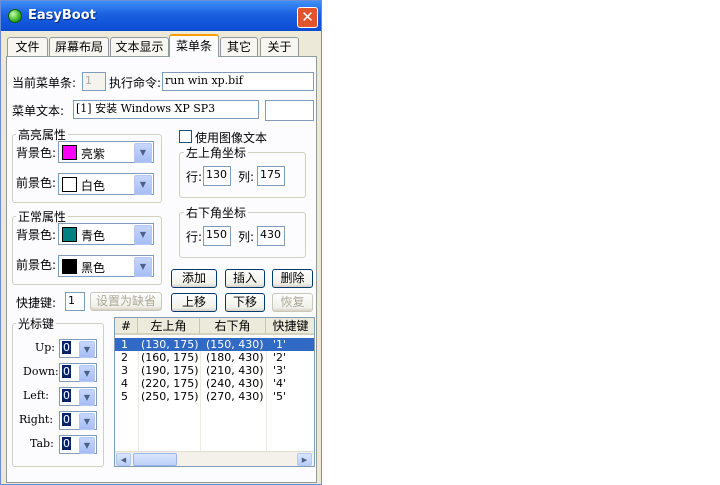 The height and width of the screenshot is (485, 720). What do you see at coordinates (217, 236) in the screenshot?
I see `bottom-right-row-field: 150` at bounding box center [217, 236].